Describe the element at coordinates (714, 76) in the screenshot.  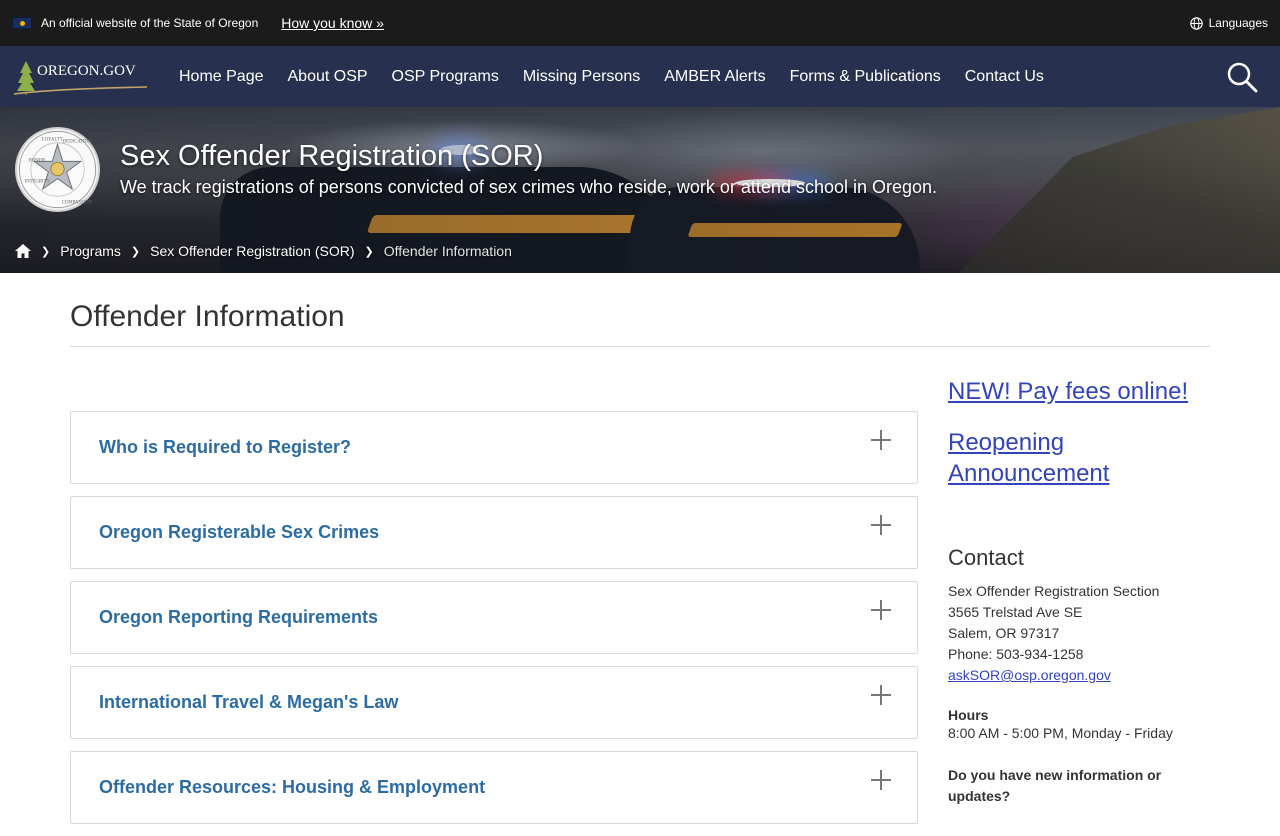
I see `nav-amber-alerts: AMBER Alerts` at that location.